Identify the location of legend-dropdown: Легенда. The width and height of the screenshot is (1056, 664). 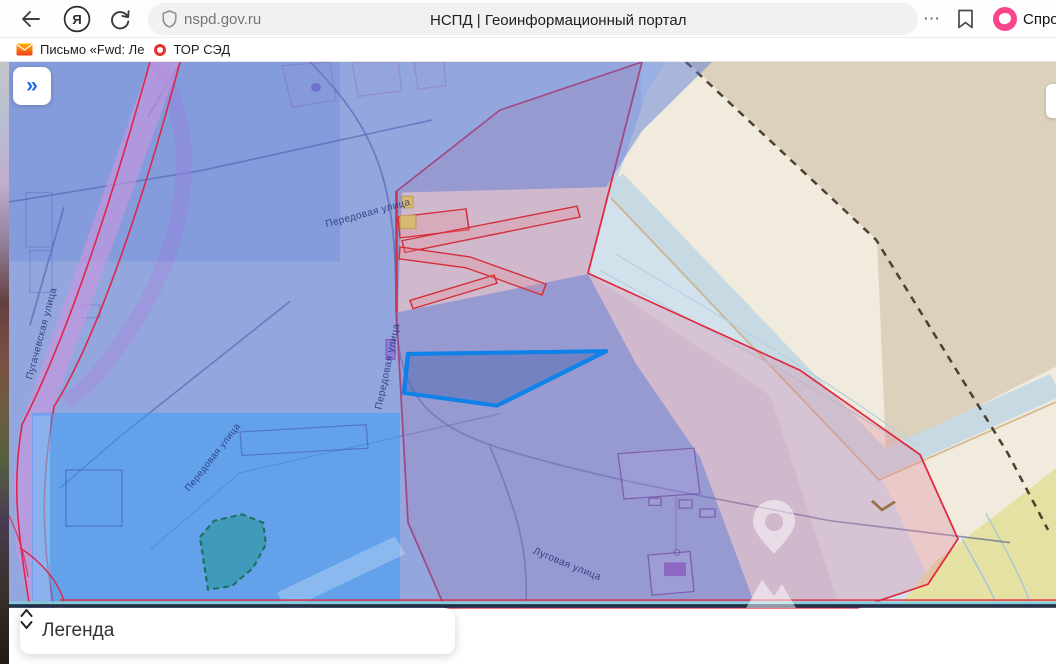
(237, 631).